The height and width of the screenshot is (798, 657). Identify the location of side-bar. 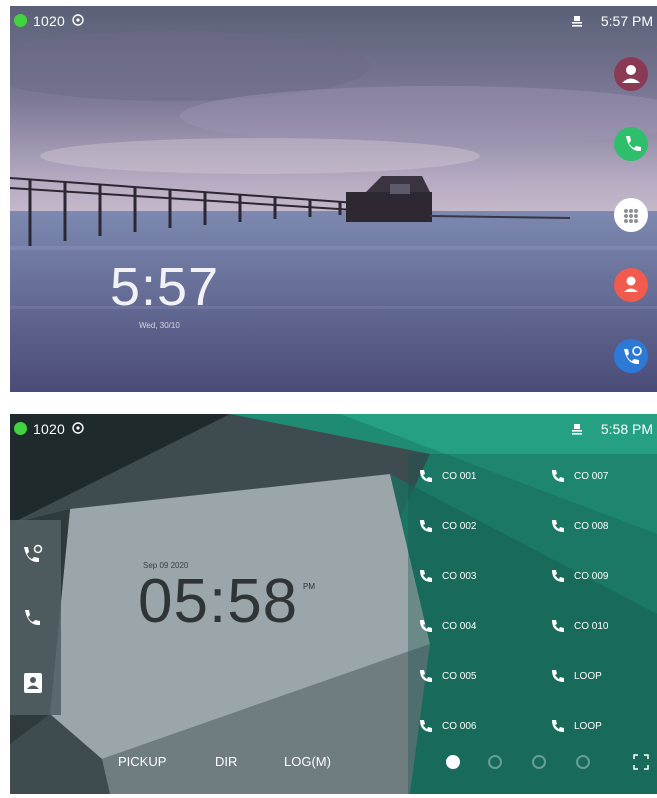
(35, 617).